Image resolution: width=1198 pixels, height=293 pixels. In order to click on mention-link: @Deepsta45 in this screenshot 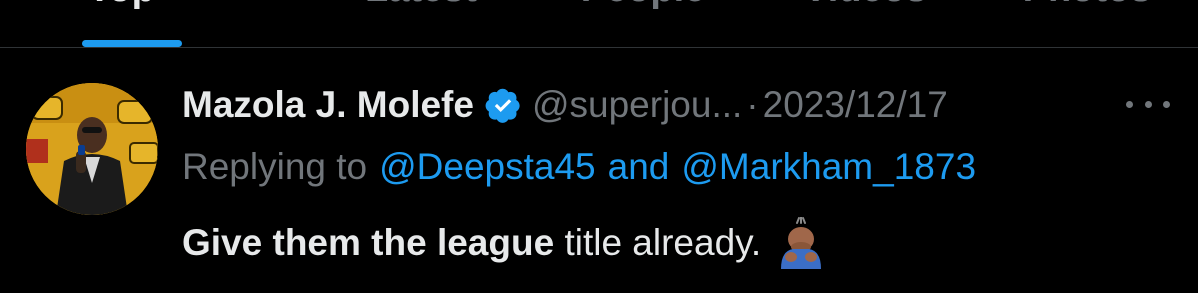, I will do `click(487, 167)`.